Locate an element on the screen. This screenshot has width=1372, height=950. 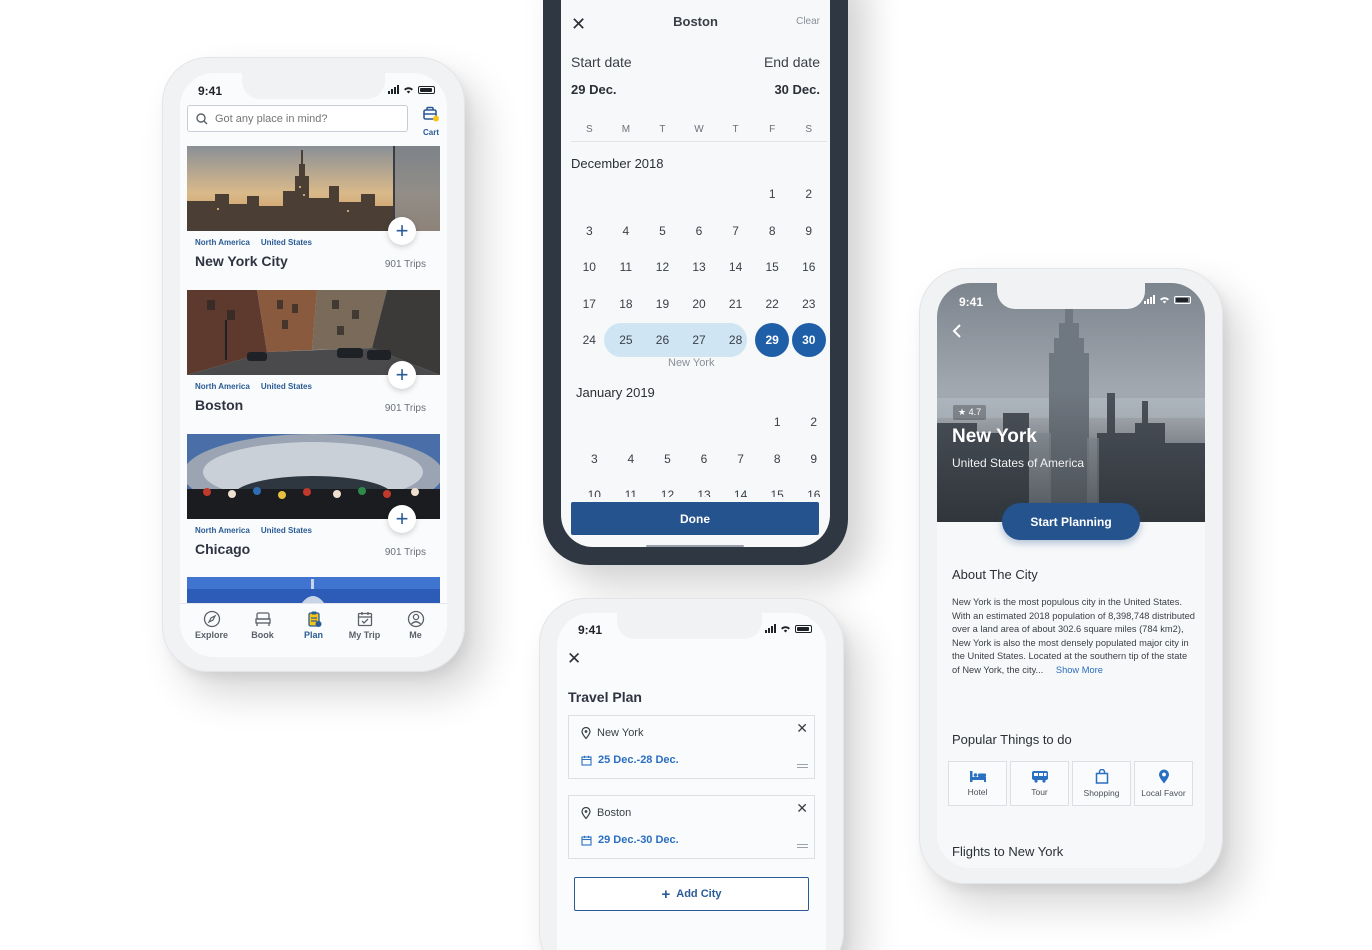
plan-item: New York 25 Dec.-28 Dec. ✕ is located at coordinates (691, 747).